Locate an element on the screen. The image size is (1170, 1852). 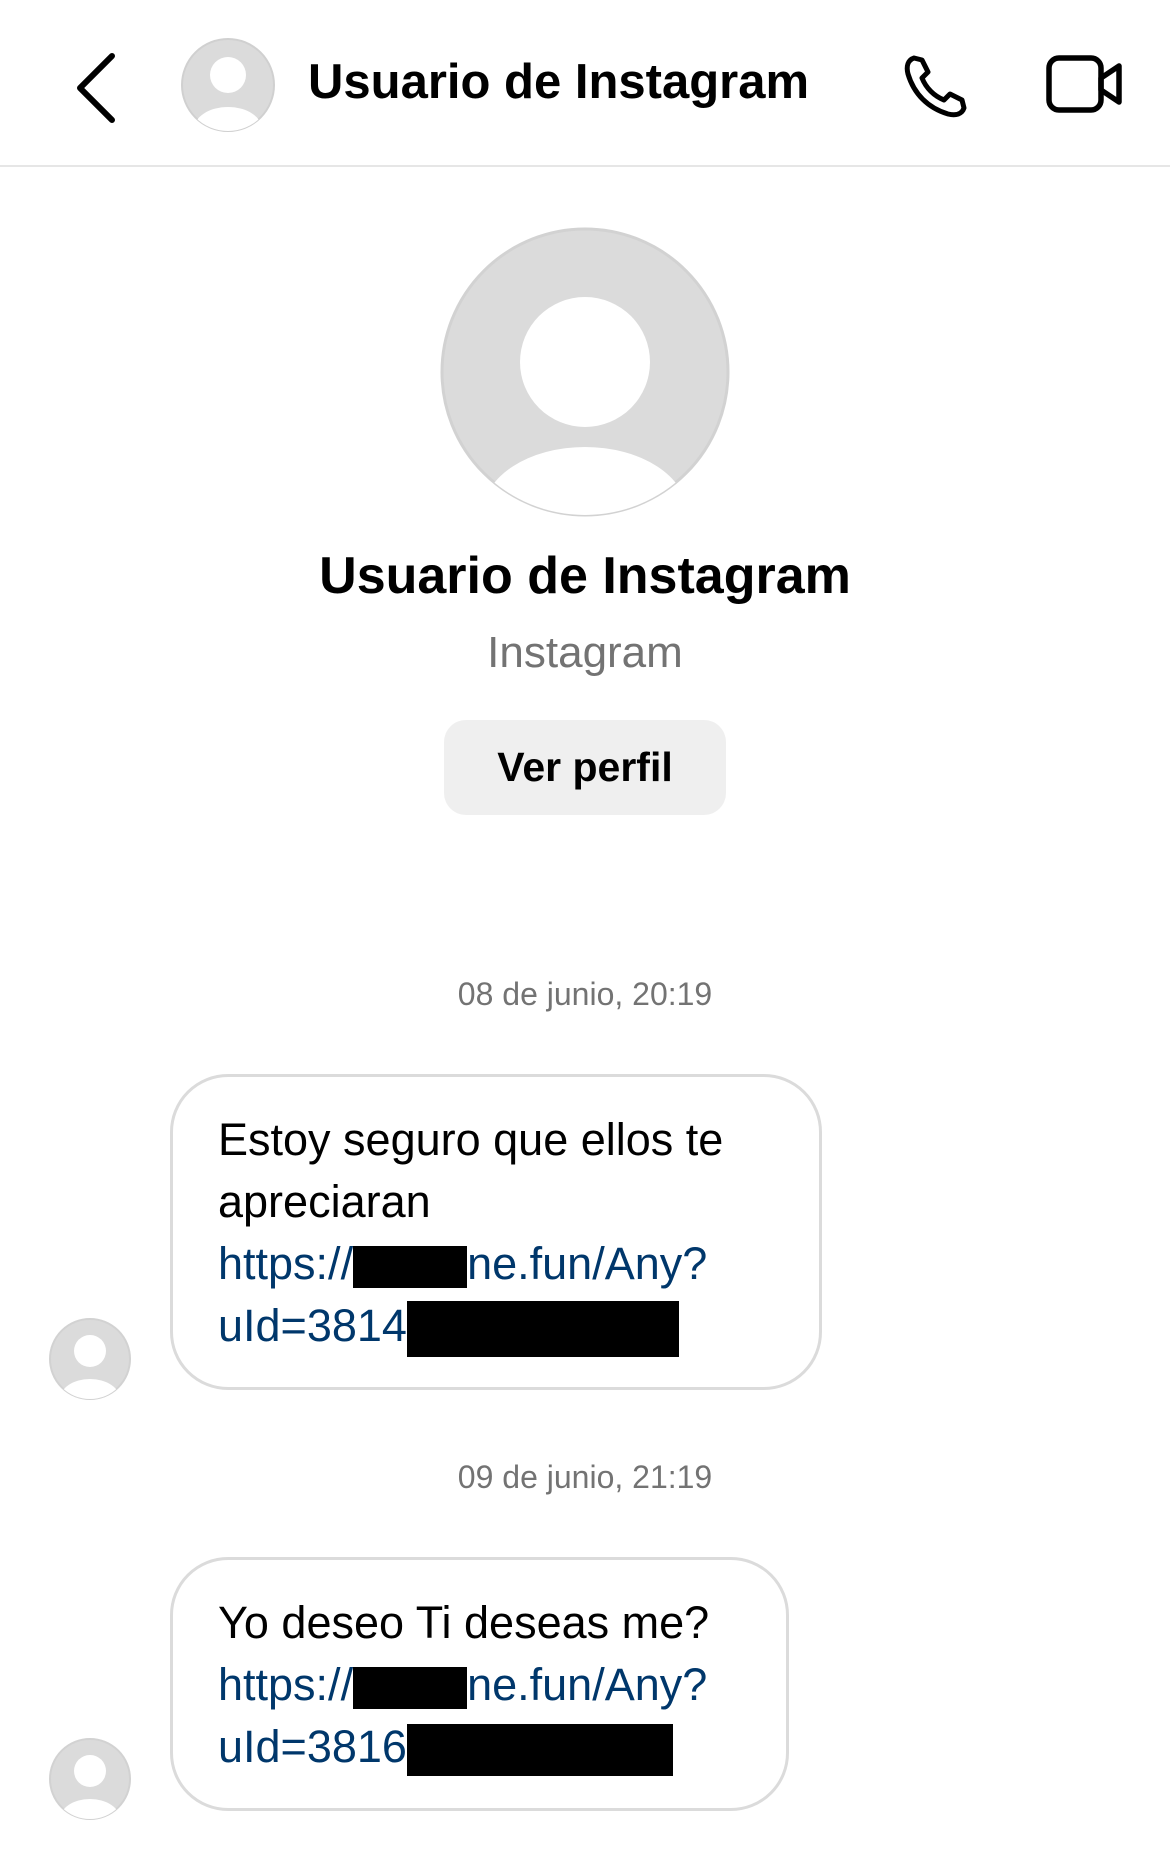
link-part: uId=3816 is located at coordinates (312, 1746).